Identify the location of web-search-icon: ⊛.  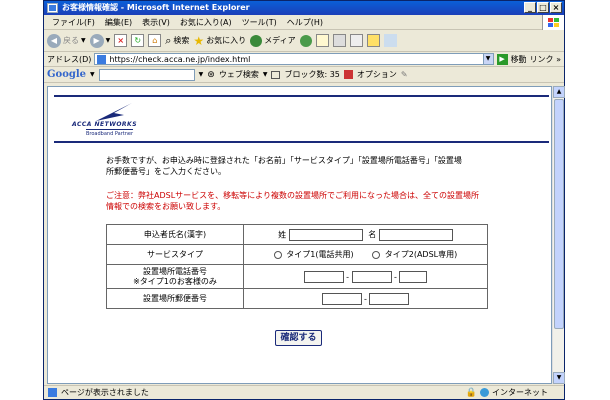
(211, 74).